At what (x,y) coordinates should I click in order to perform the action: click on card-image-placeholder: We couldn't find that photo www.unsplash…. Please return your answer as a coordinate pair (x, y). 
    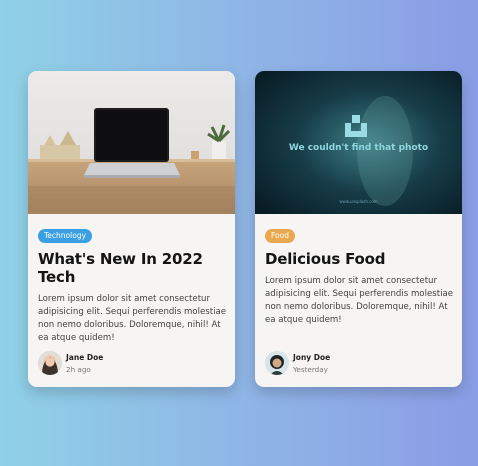
    Looking at the image, I should click on (358, 142).